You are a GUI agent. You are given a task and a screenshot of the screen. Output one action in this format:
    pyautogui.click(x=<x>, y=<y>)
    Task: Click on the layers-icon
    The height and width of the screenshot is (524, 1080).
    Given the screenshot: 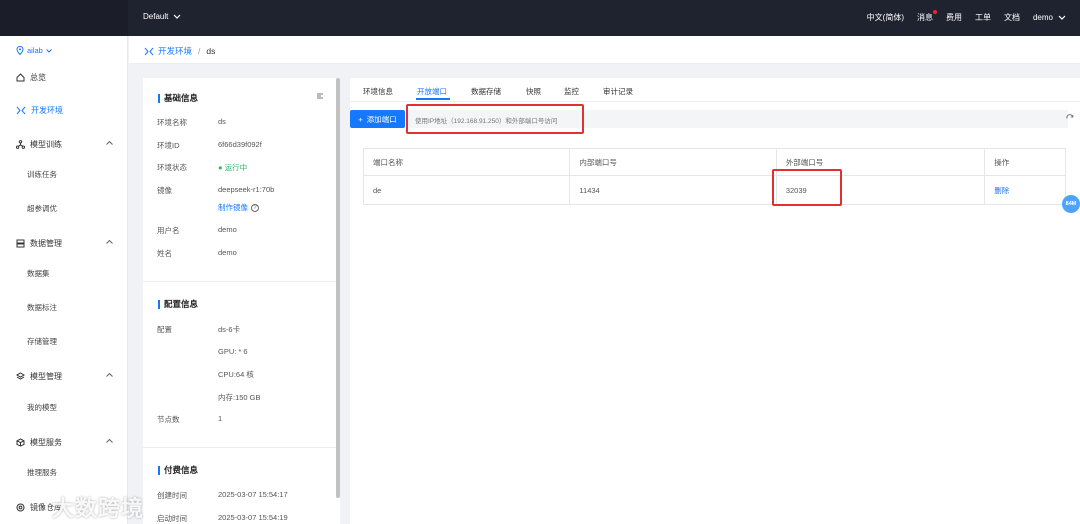 What is the action you would take?
    pyautogui.click(x=20, y=376)
    